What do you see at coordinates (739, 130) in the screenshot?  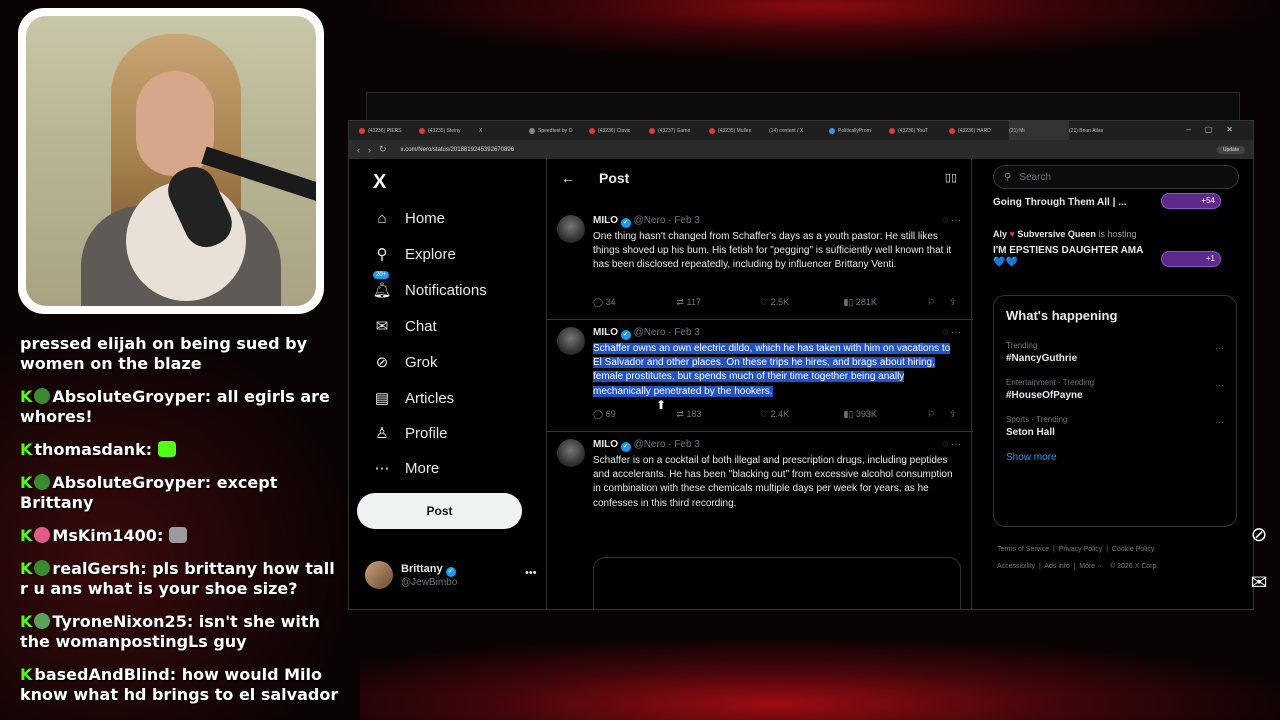 I see `browser-tab: (43235) Mullen` at bounding box center [739, 130].